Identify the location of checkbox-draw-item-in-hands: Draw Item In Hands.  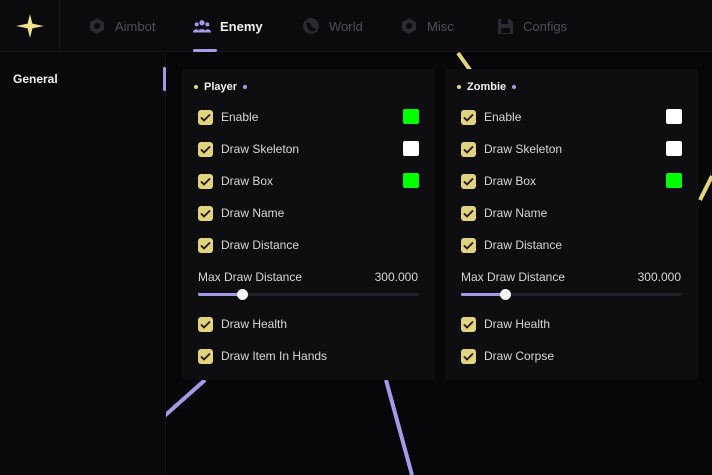
(262, 356).